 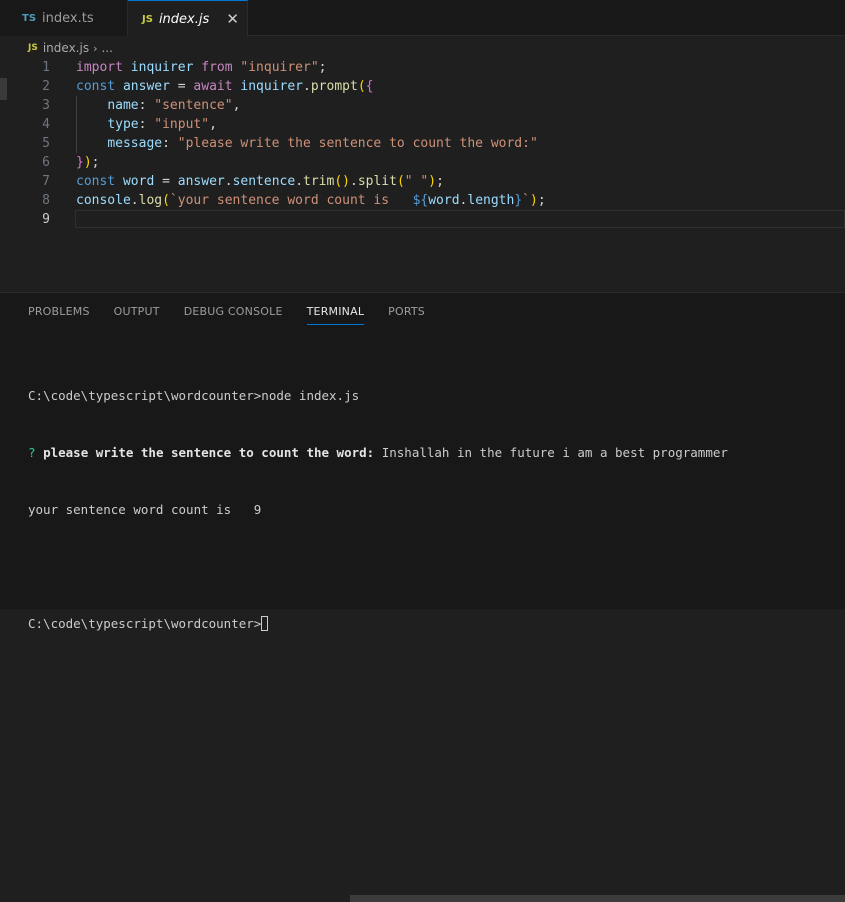 I want to click on line-code: import inquirer from "inquirer";, so click(x=201, y=67).